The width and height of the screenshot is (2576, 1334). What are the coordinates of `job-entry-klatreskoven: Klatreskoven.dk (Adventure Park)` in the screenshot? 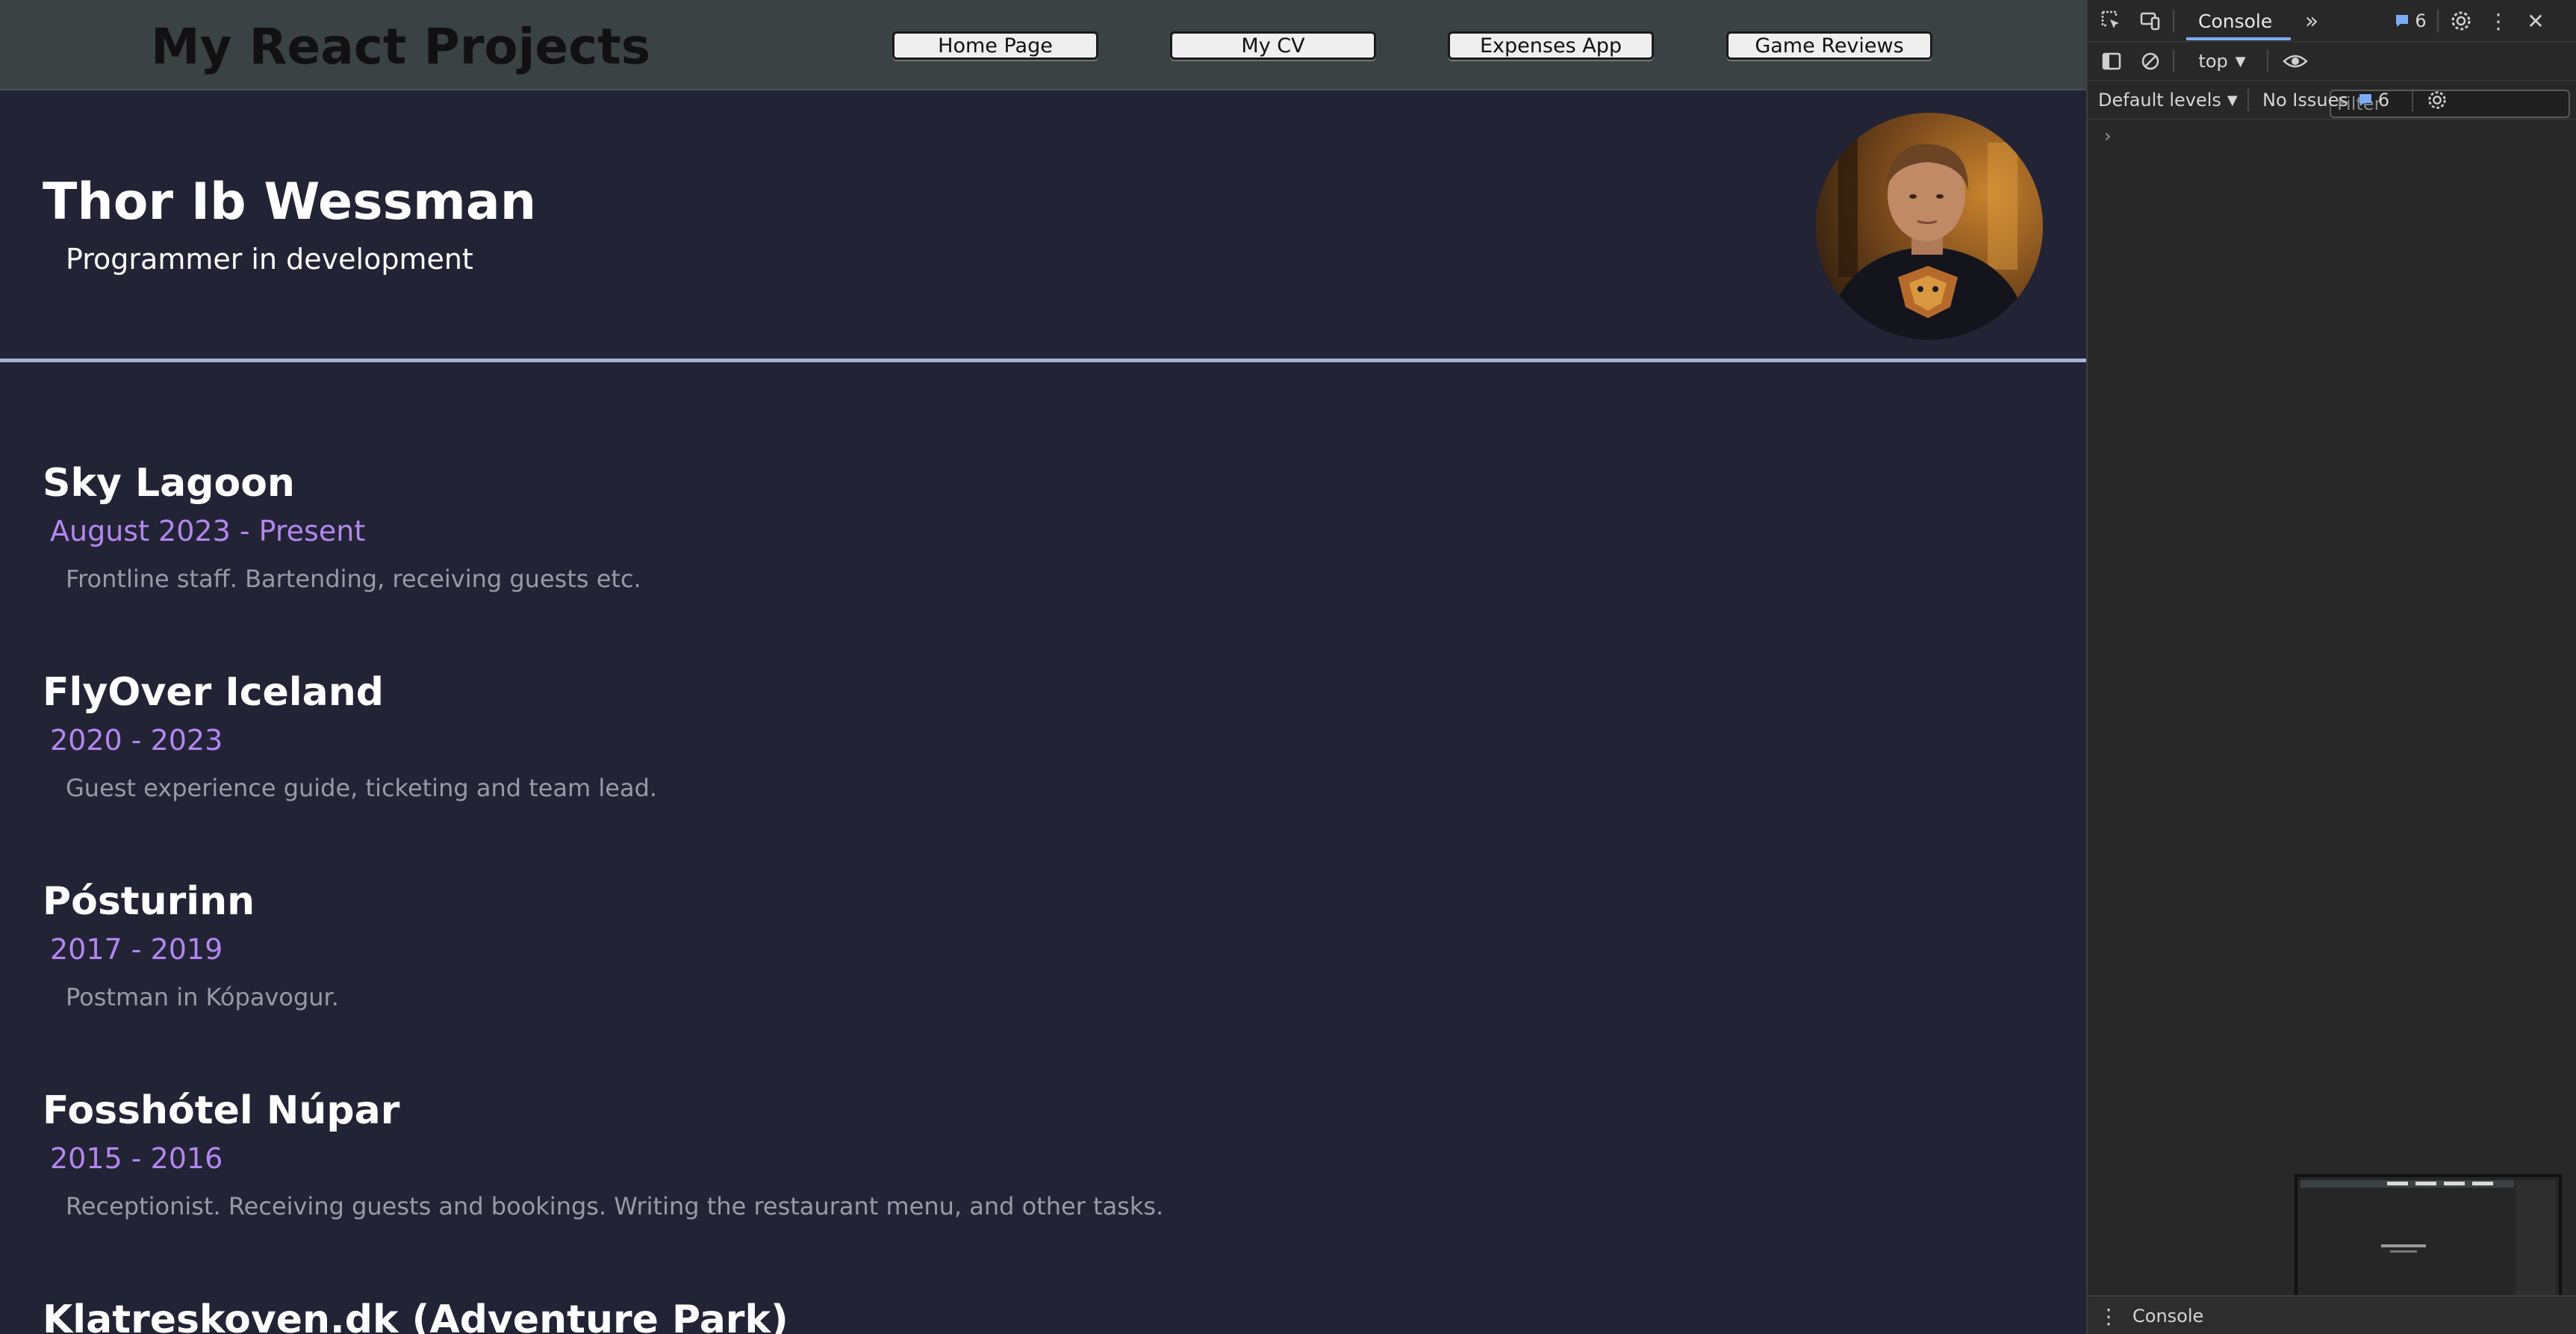 It's located at (1013, 1314).